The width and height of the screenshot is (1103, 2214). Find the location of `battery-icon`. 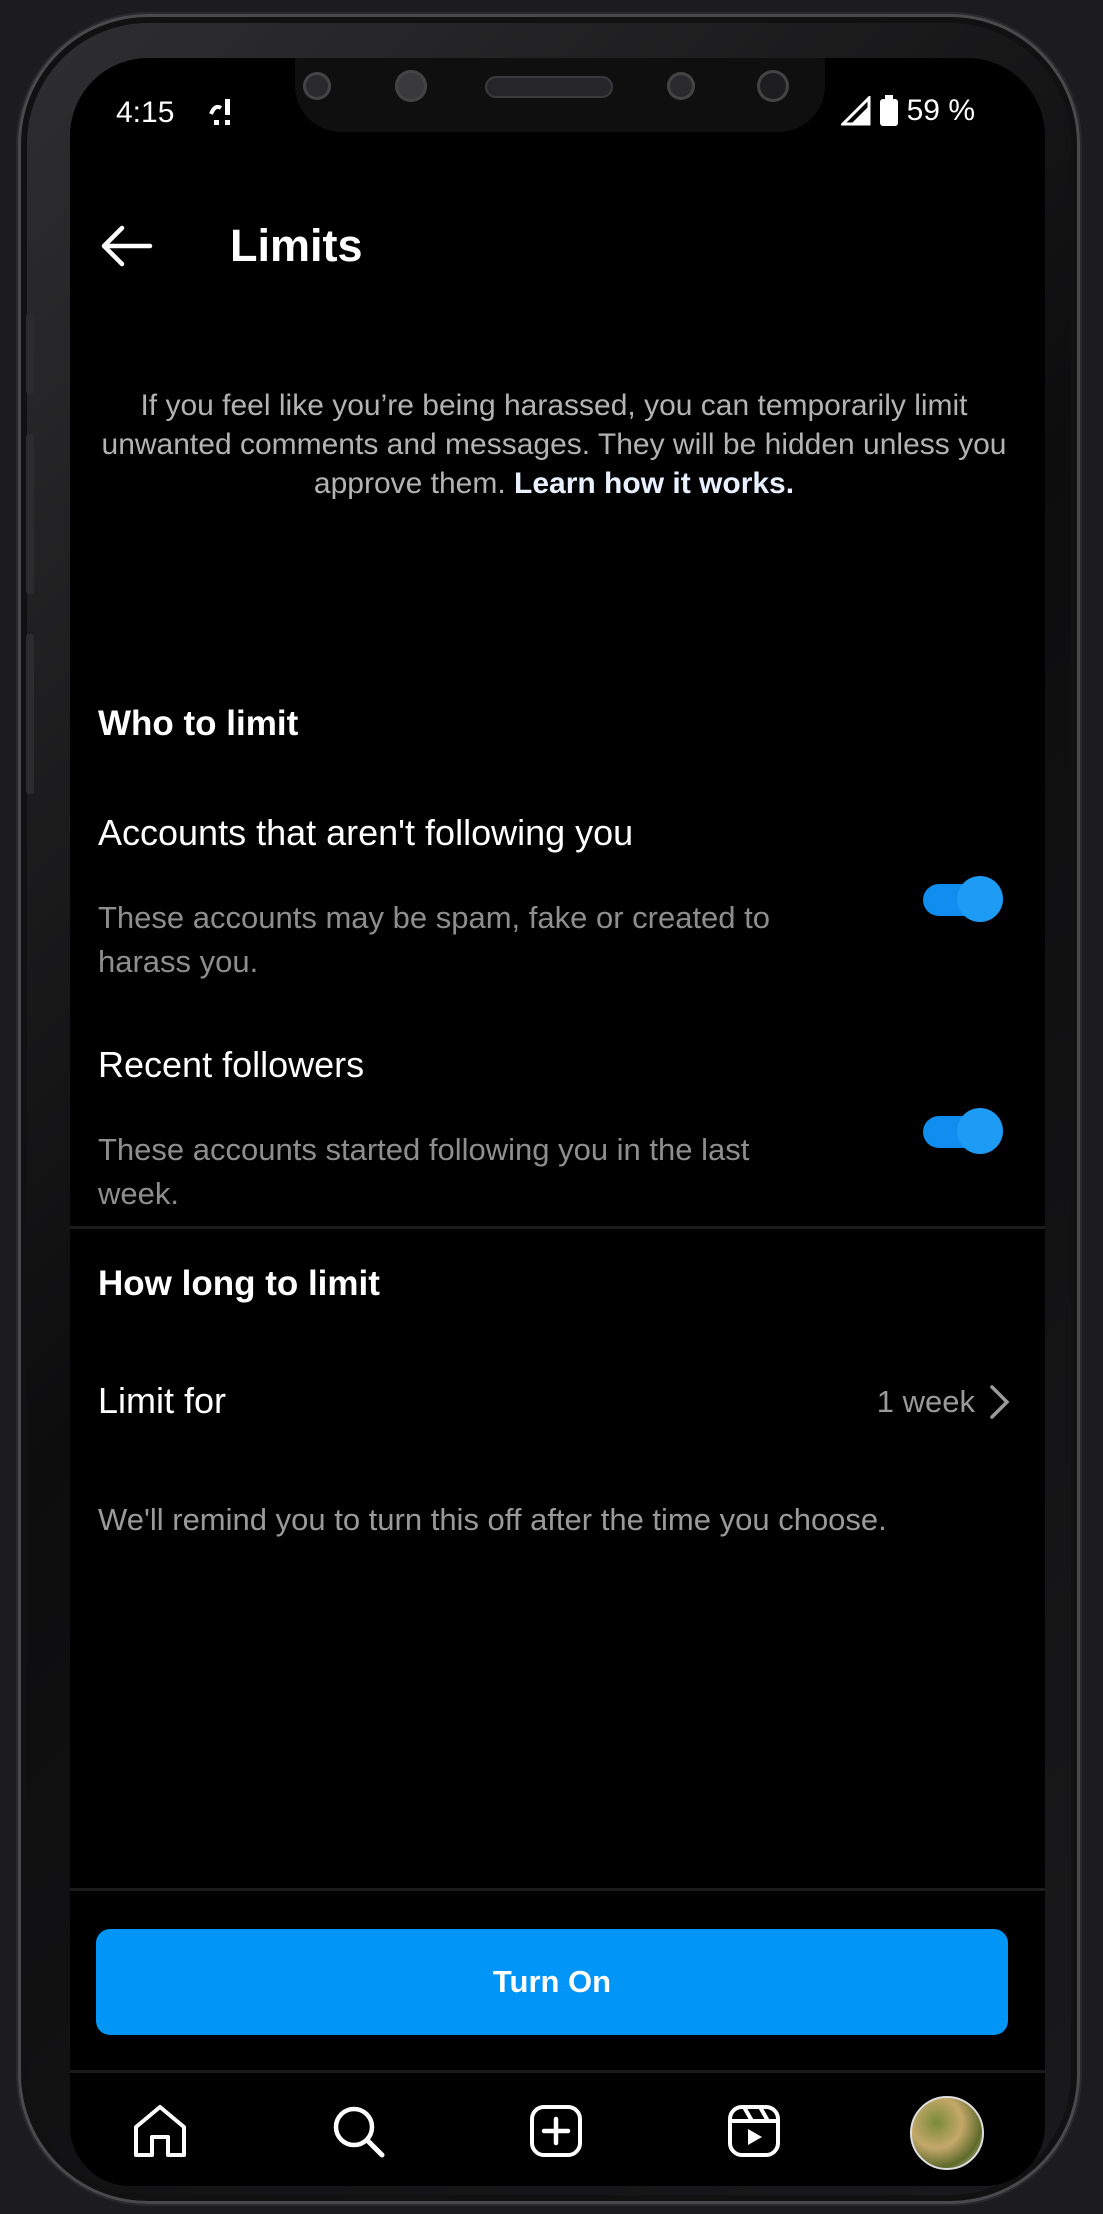

battery-icon is located at coordinates (888, 110).